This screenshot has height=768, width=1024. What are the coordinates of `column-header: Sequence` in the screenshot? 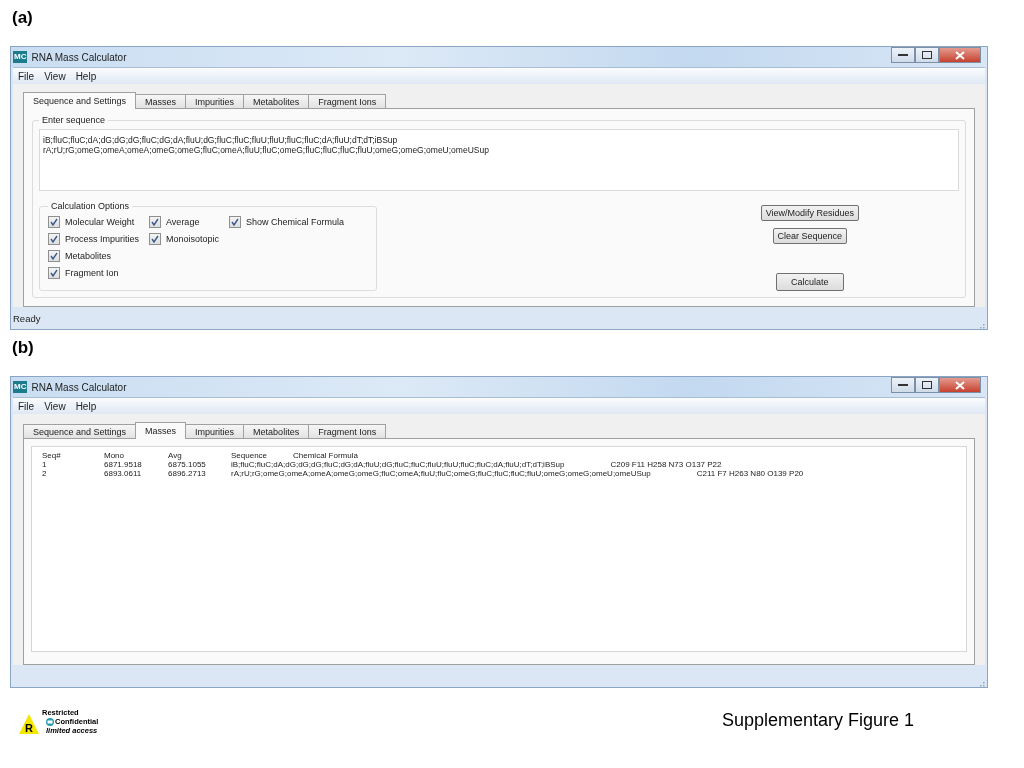 It's located at (249, 455).